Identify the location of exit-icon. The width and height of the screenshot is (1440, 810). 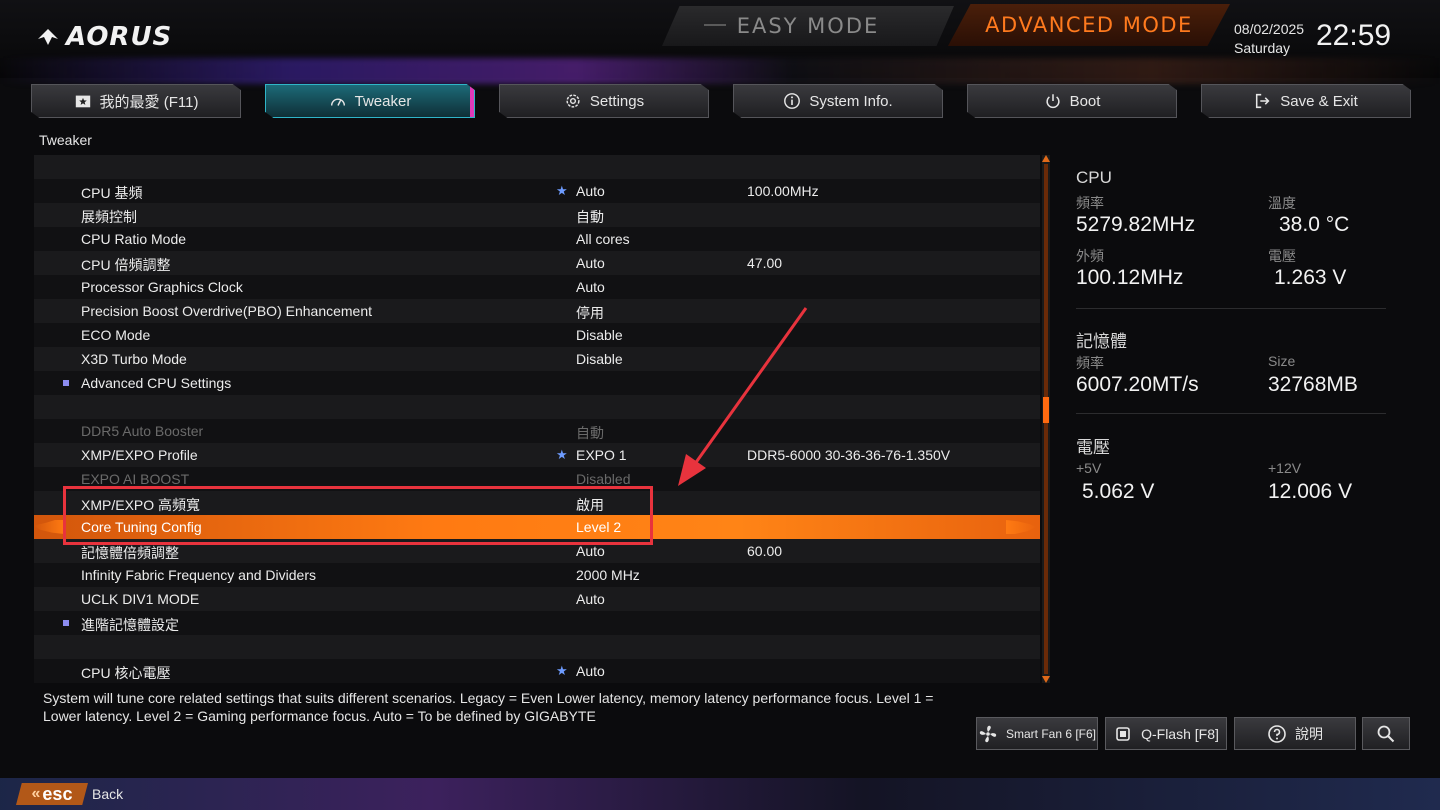
(1263, 101).